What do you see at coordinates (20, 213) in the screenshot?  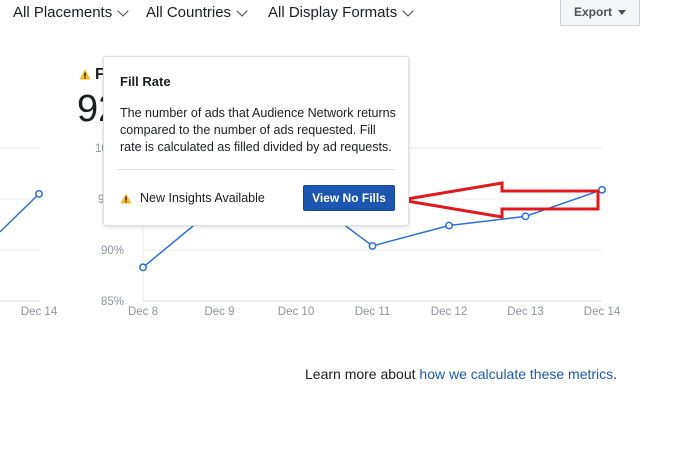 I see `series-line-left` at bounding box center [20, 213].